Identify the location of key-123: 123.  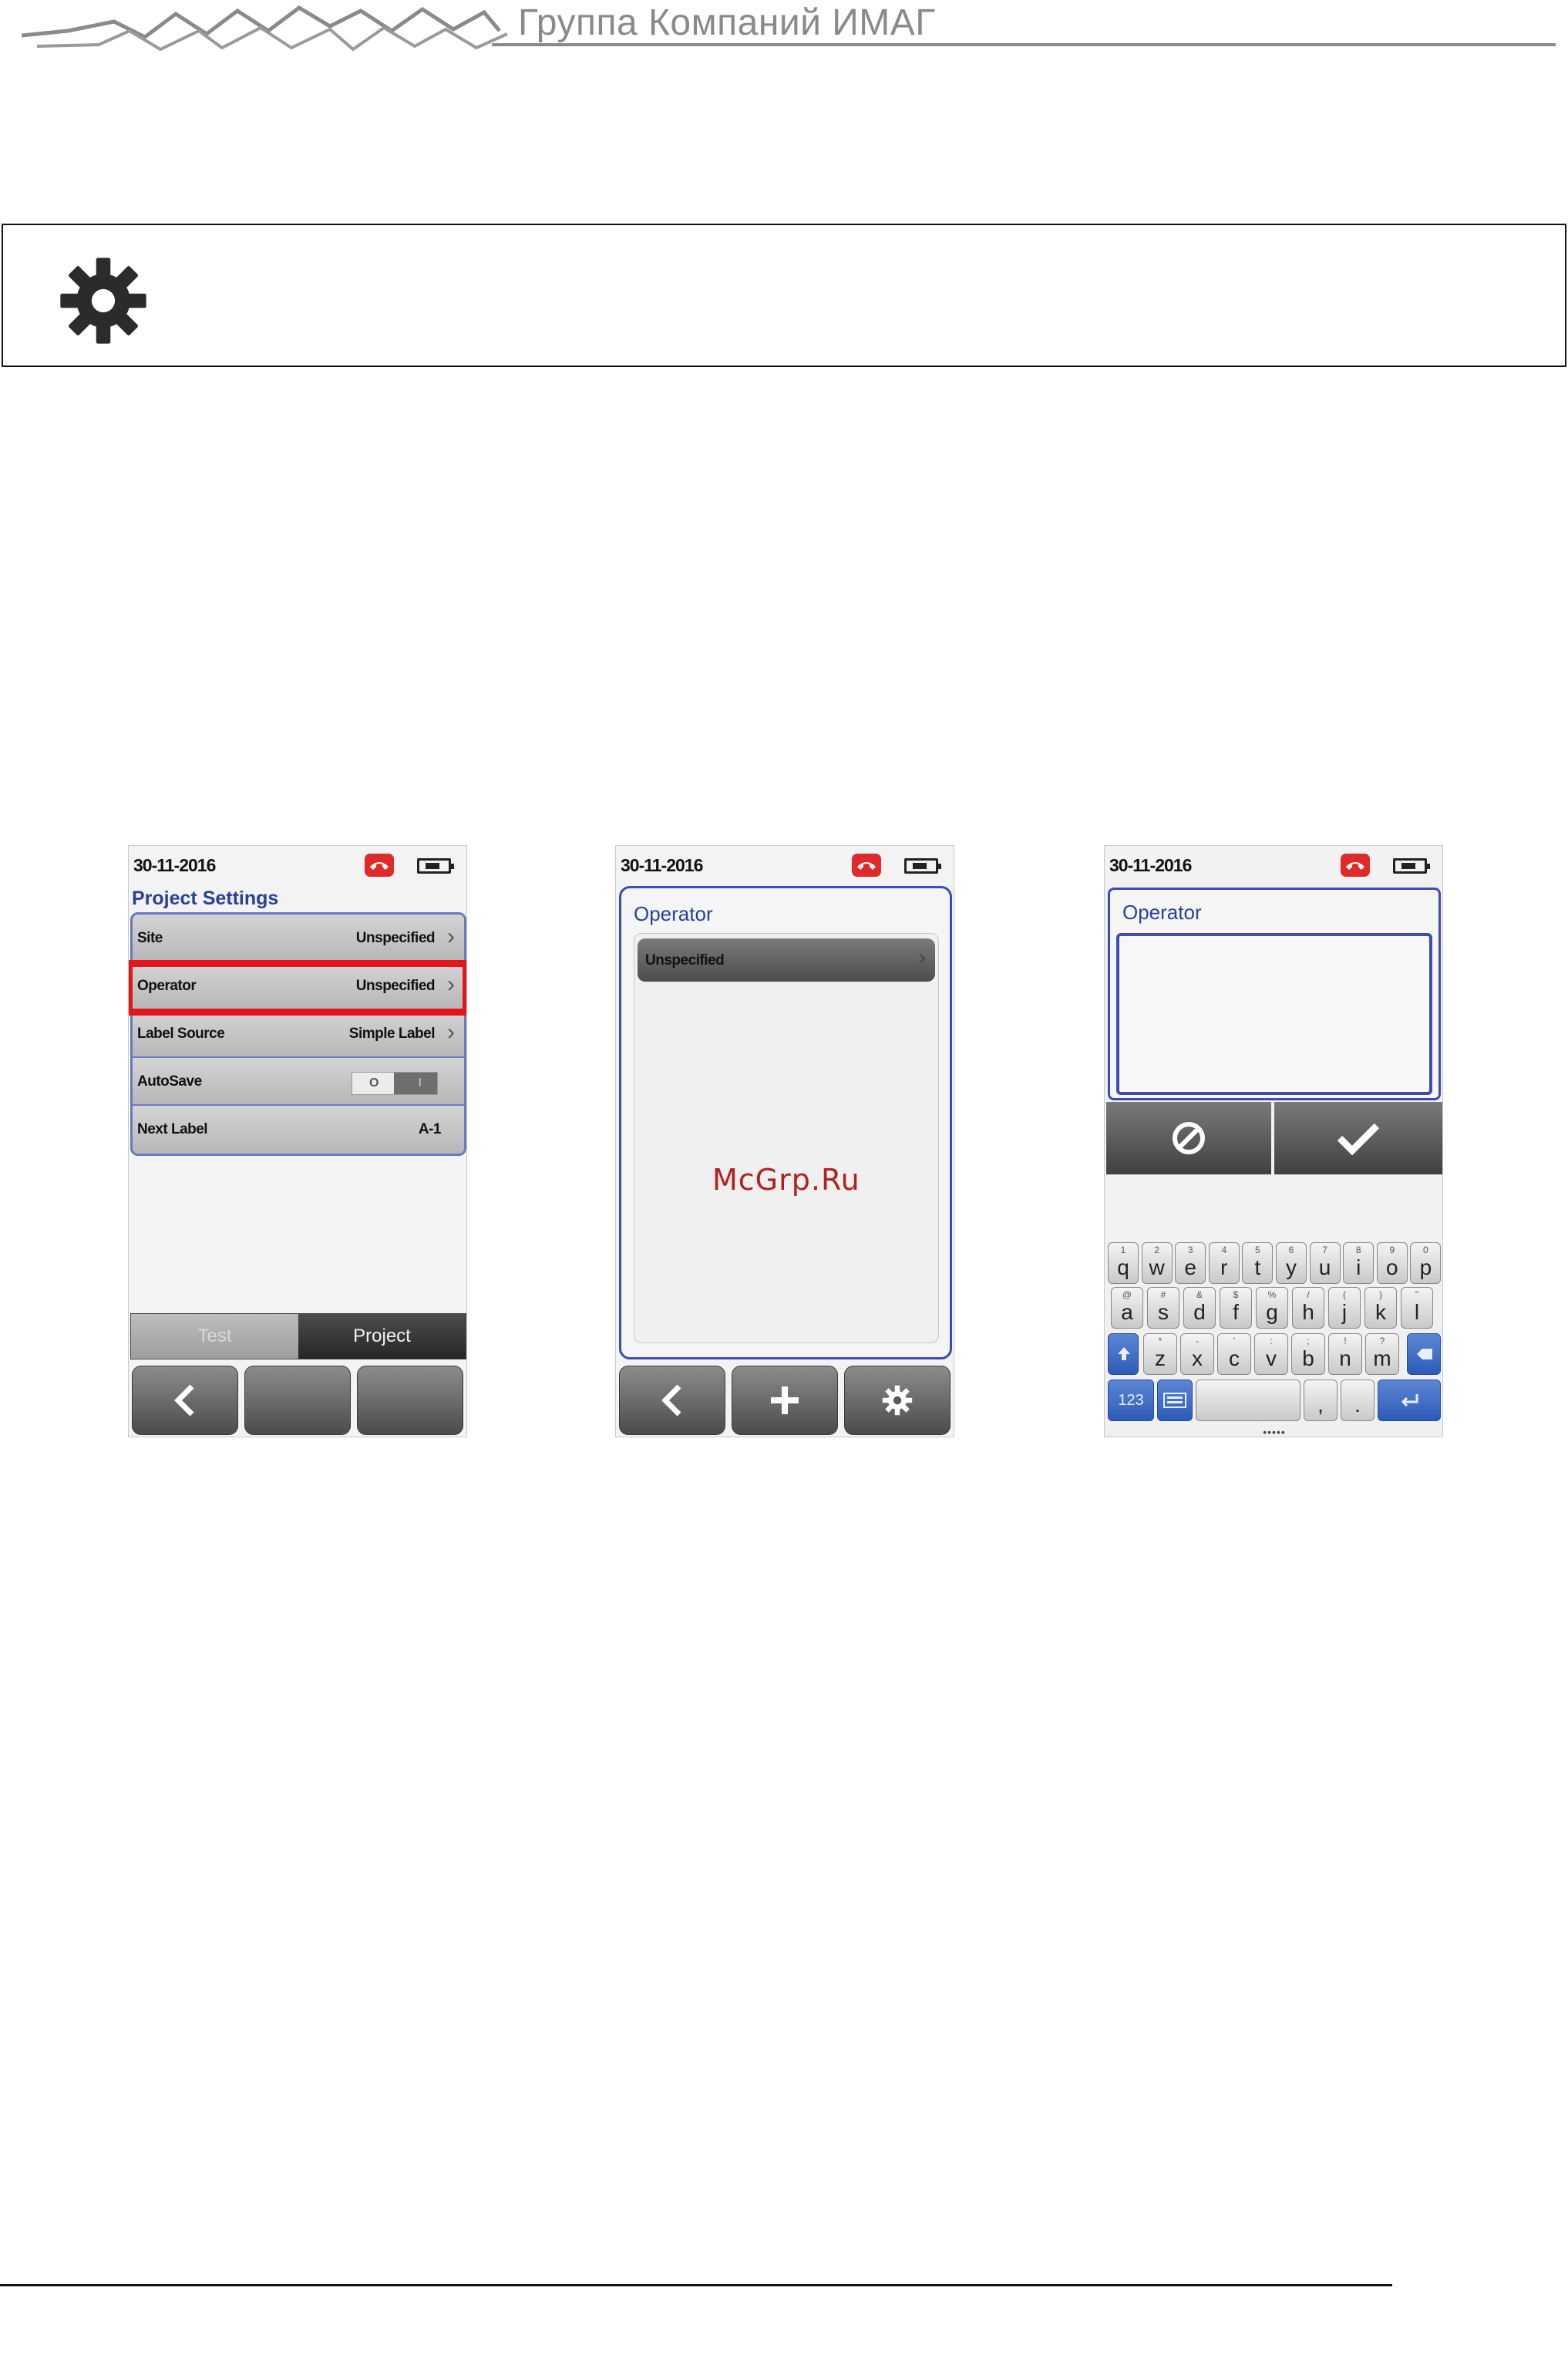
(1131, 1400).